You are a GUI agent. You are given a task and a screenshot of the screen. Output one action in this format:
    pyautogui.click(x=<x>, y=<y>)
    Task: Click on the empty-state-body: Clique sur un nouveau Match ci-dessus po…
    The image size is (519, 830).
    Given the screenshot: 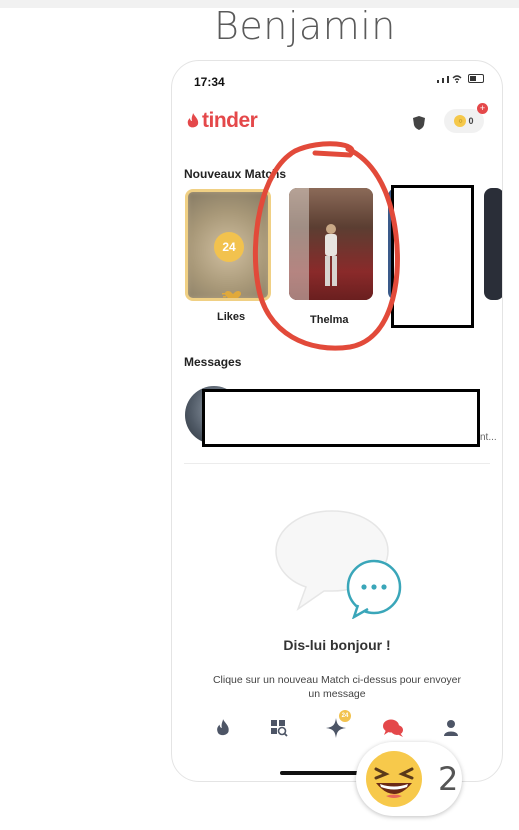 What is the action you would take?
    pyautogui.click(x=337, y=686)
    